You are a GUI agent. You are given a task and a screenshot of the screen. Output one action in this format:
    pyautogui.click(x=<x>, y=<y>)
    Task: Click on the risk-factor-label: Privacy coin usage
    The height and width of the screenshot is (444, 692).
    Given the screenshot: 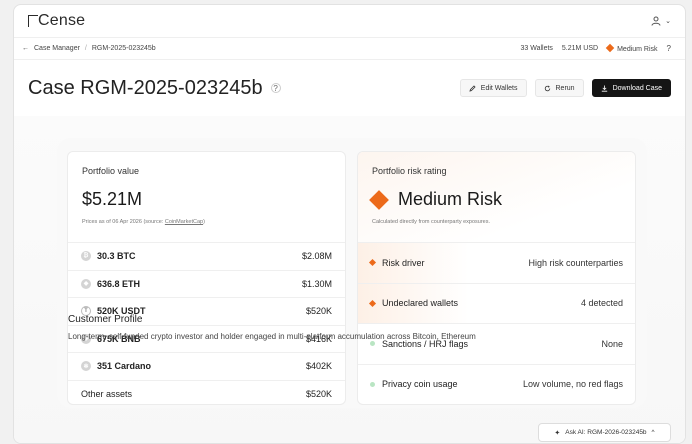 What is the action you would take?
    pyautogui.click(x=420, y=384)
    